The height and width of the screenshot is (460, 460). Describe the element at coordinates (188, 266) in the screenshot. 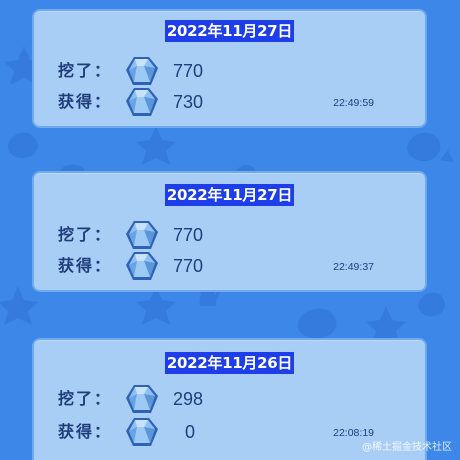

I see `get-value: 770` at that location.